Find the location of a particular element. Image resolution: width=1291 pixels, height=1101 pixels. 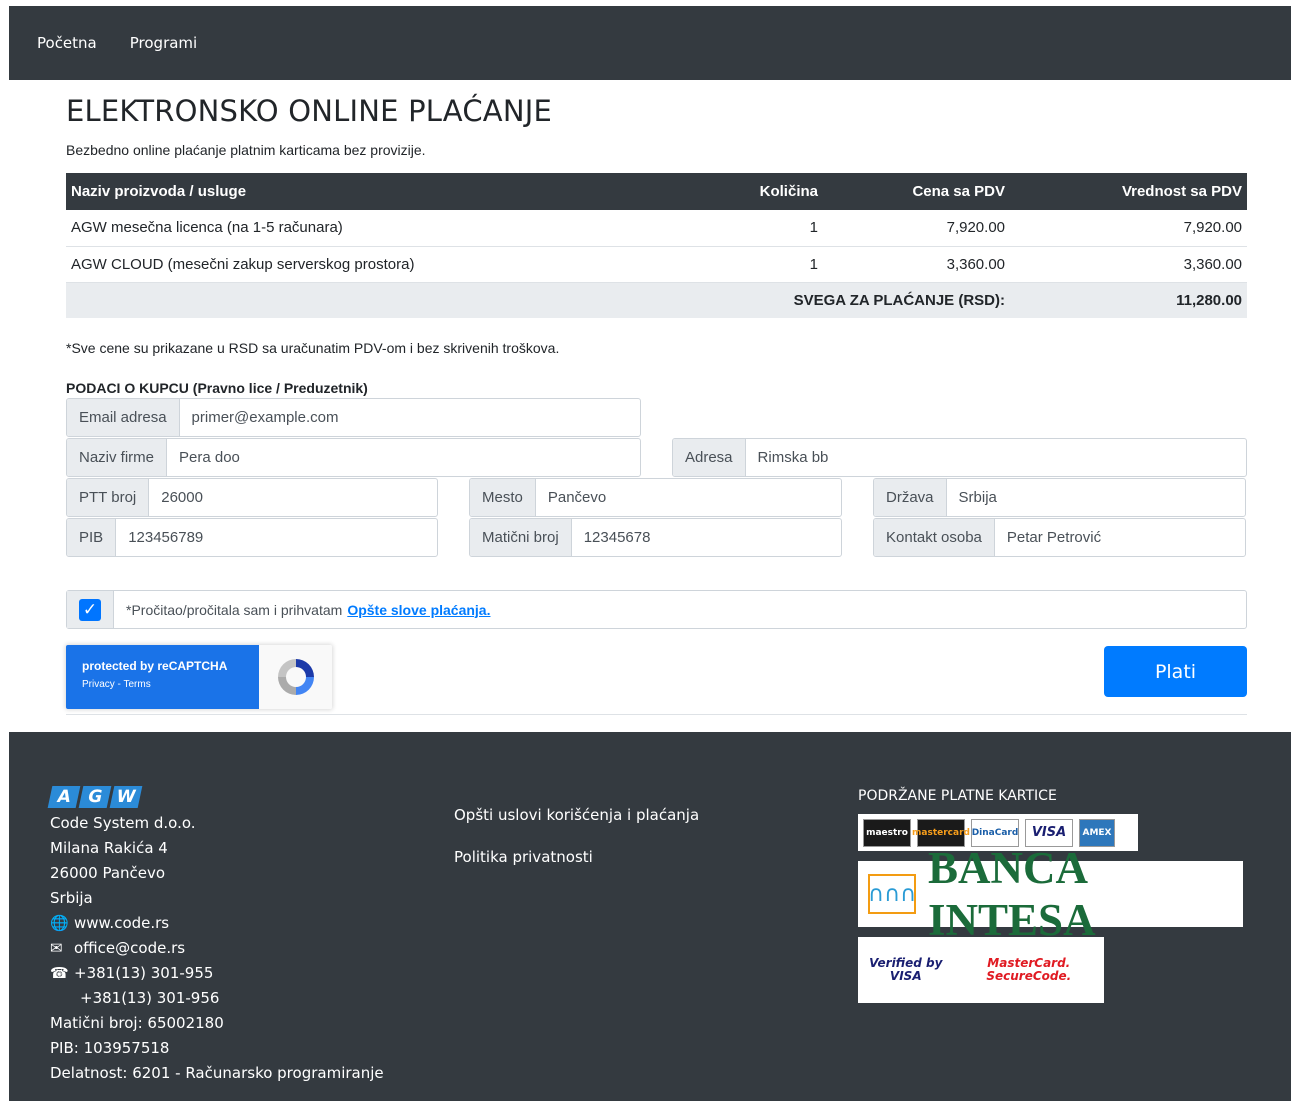

mesto-input: Pančevo is located at coordinates (688, 497).